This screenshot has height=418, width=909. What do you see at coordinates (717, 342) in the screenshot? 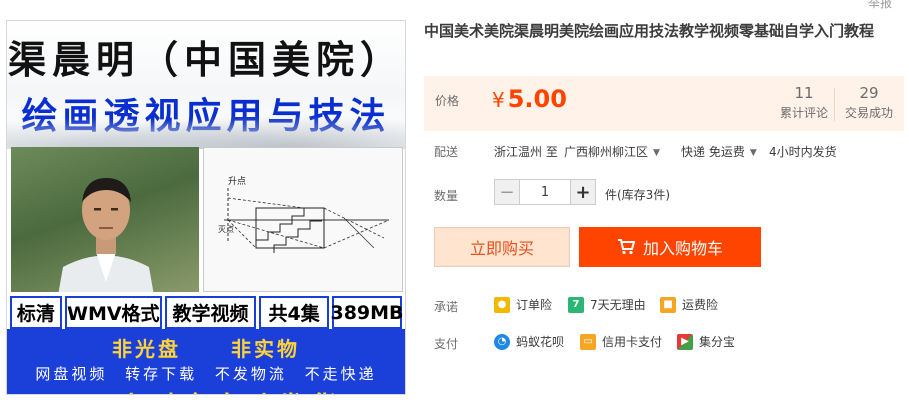
I see `payment-item-label: 集分宝` at bounding box center [717, 342].